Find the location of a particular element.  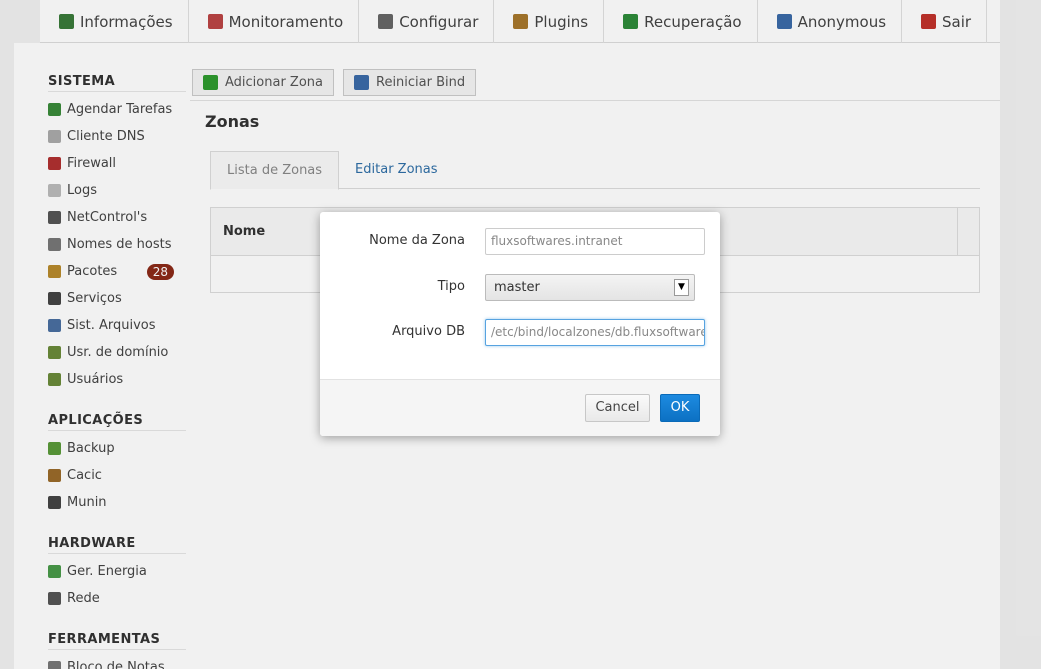

tab-zone-list: Lista de Zonas is located at coordinates (275, 170).